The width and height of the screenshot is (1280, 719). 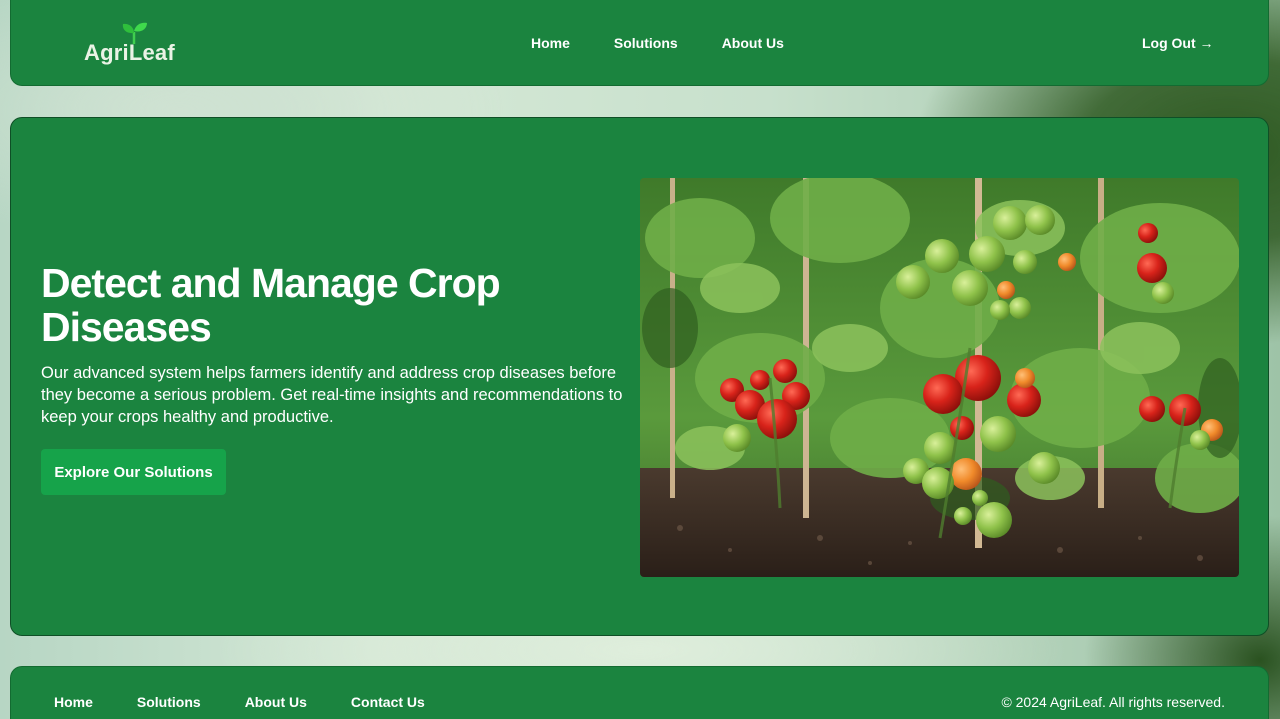 What do you see at coordinates (271, 305) in the screenshot?
I see `hero-title: Detect and Manage Crop Diseases` at bounding box center [271, 305].